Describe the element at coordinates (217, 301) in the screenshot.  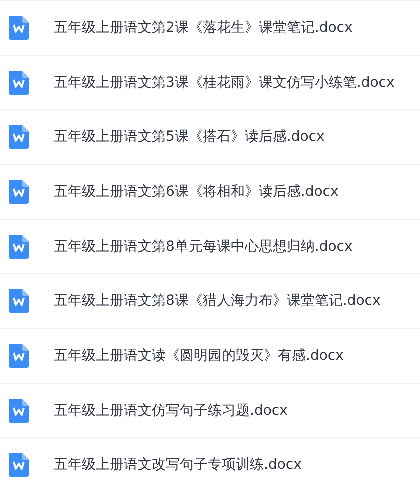
I see `file-name: 五年级上册语文第8课《猎人海力布》课堂笔记.docx` at that location.